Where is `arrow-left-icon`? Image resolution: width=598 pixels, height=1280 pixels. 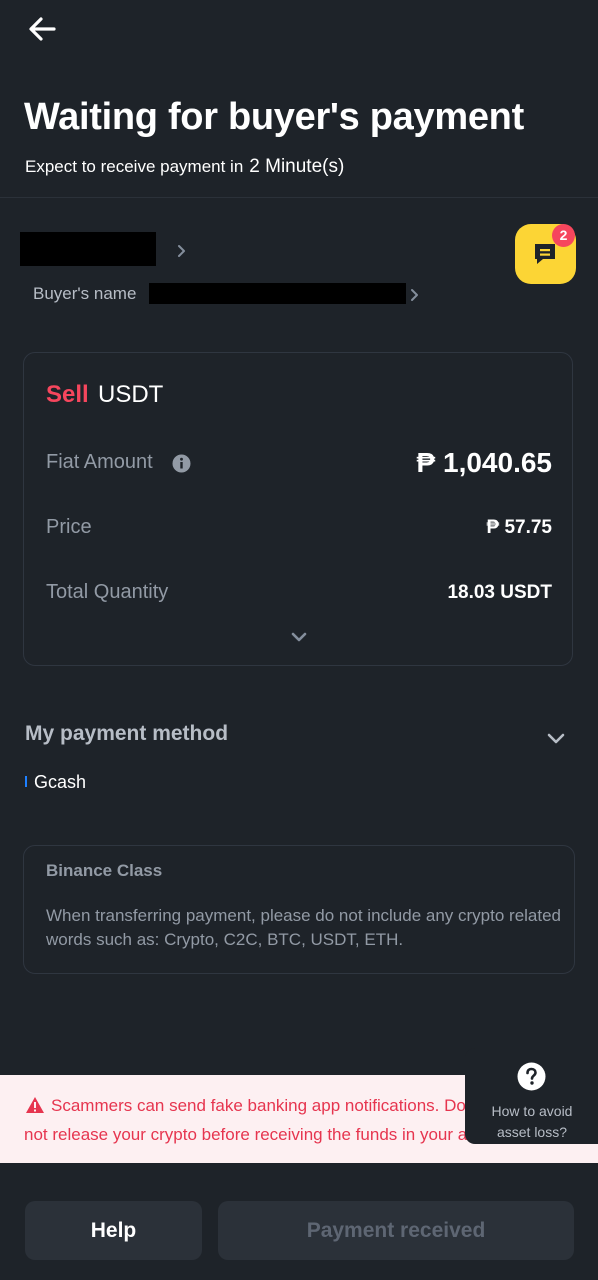
arrow-left-icon is located at coordinates (42, 29).